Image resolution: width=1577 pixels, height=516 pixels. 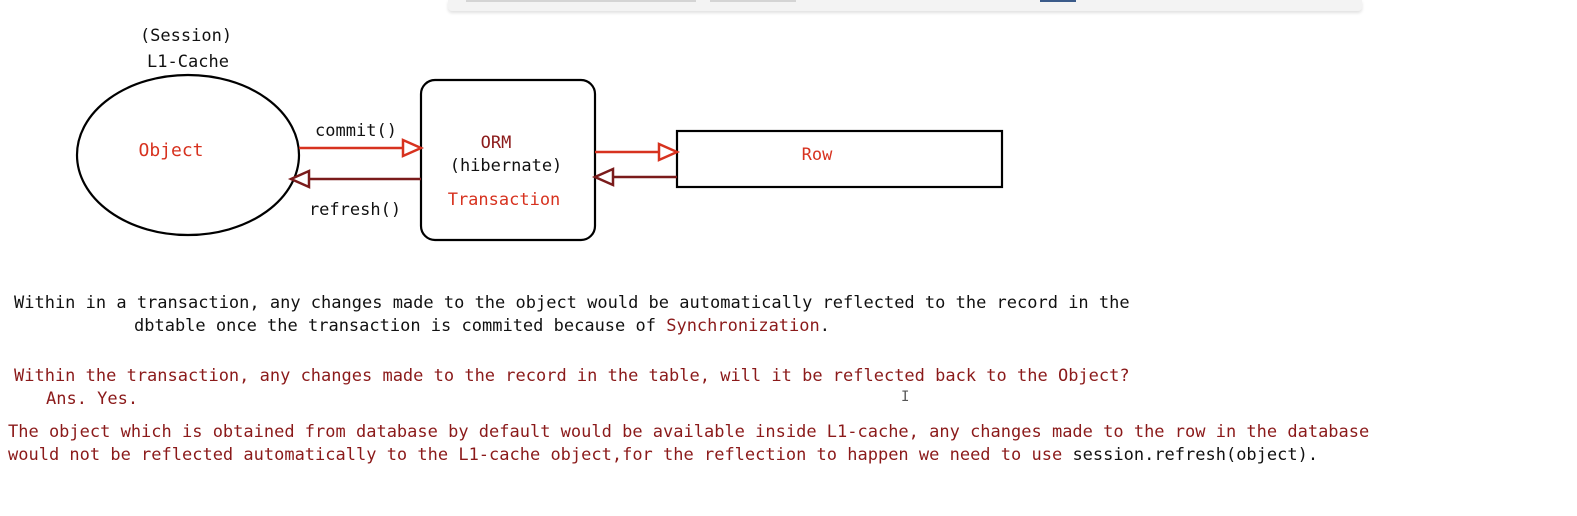 I want to click on refresh-arrow, so click(x=354, y=179).